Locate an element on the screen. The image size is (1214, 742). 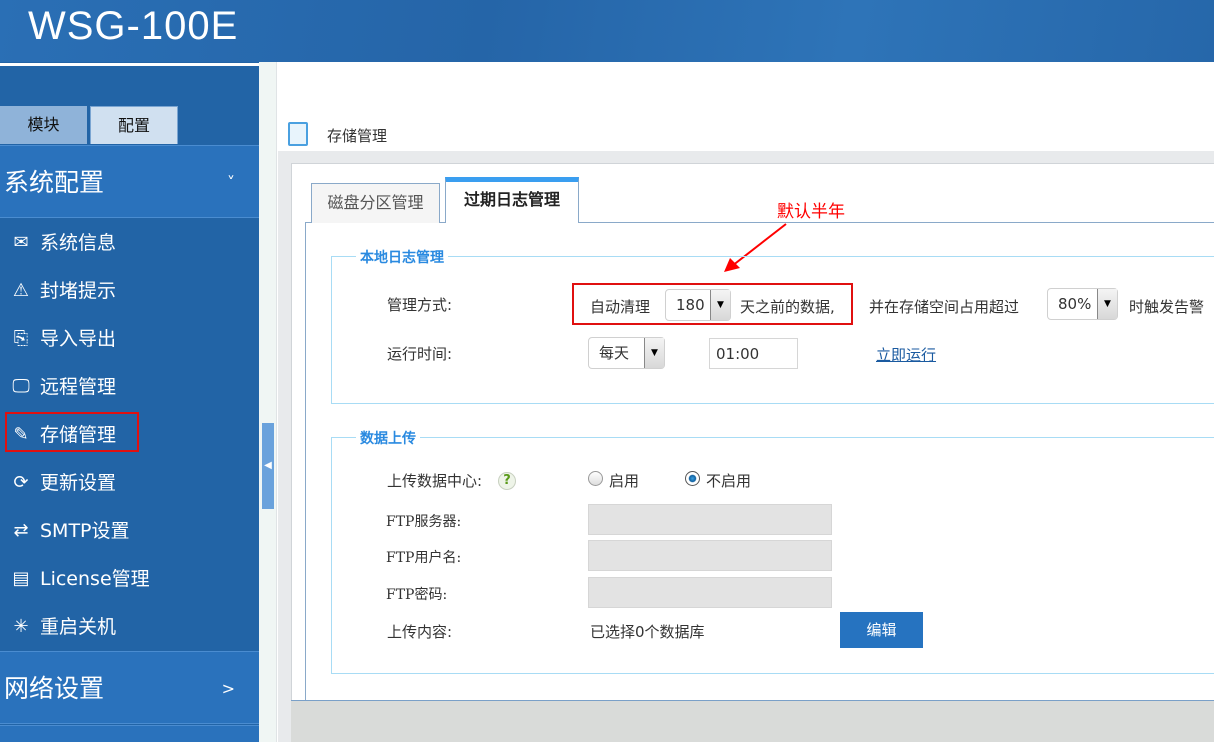
sidebar-item-import-export: ⎘ 导入导出 is located at coordinates (129, 339).